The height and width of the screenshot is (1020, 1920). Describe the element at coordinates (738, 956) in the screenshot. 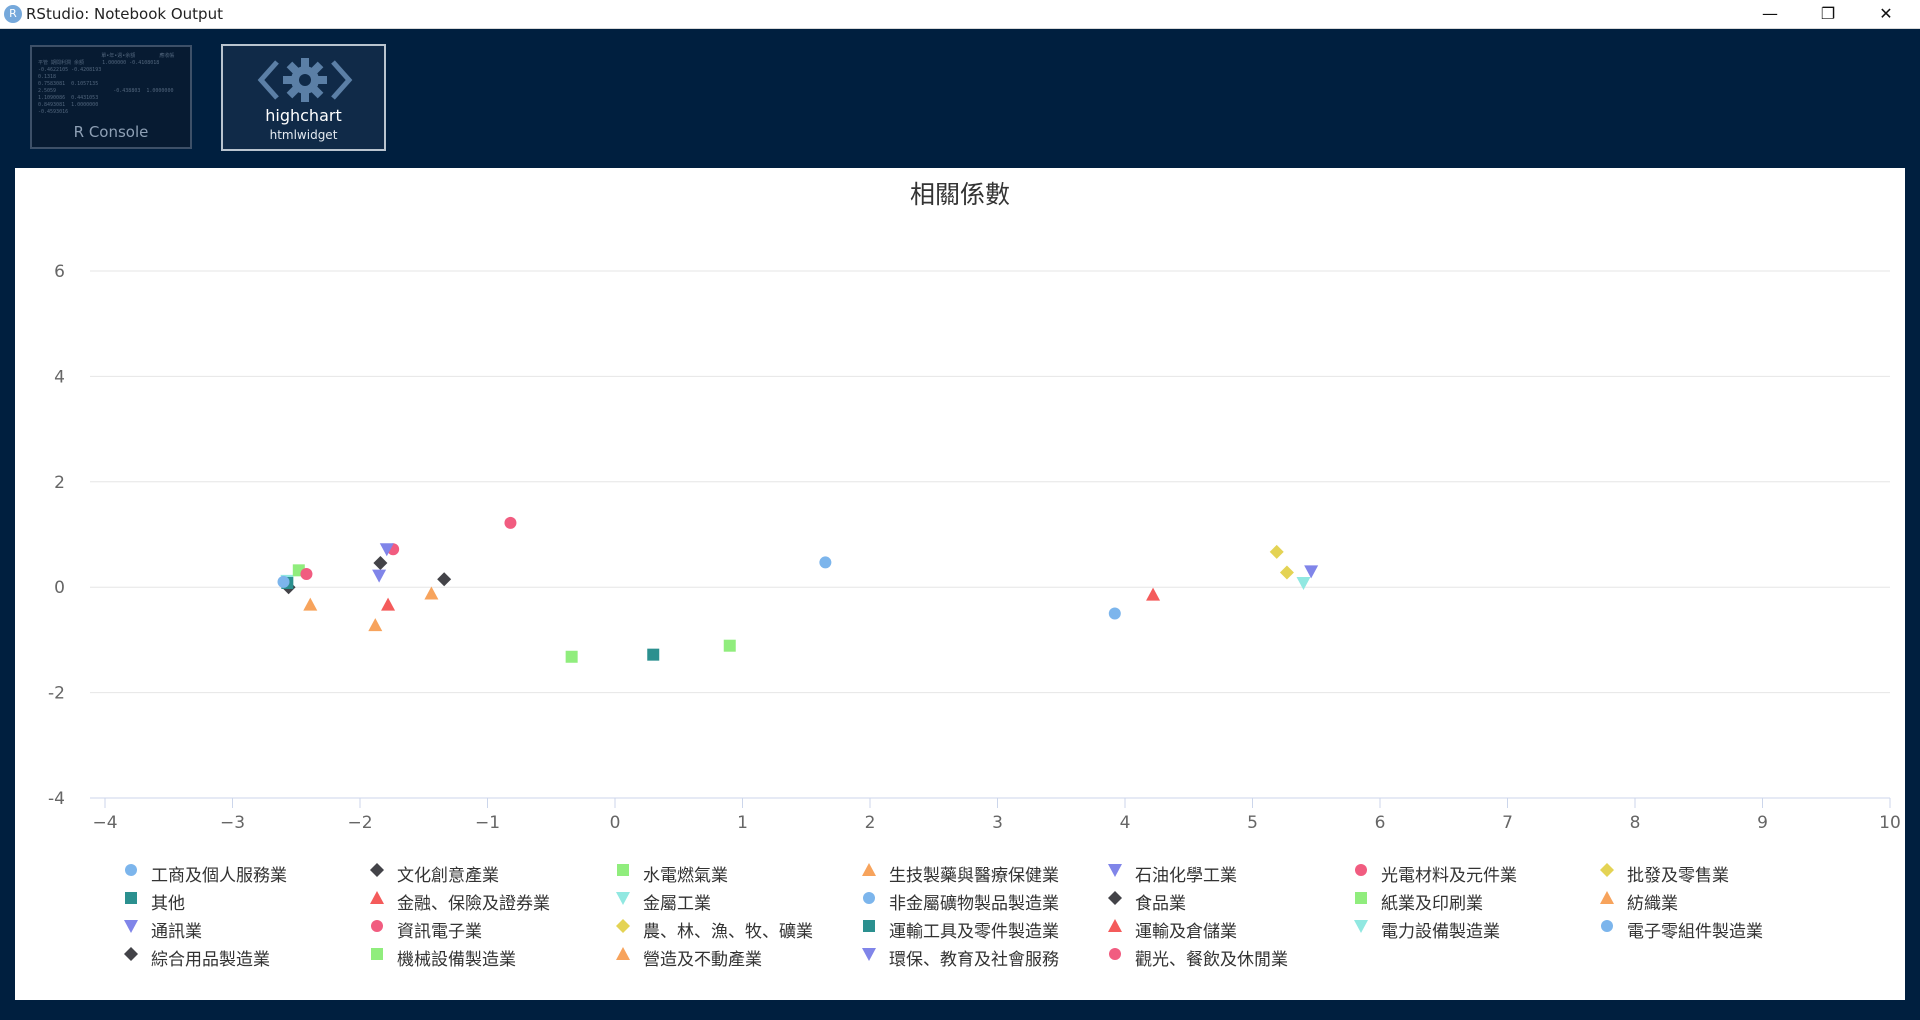

I see `legend-item: 營造及不動產業` at that location.